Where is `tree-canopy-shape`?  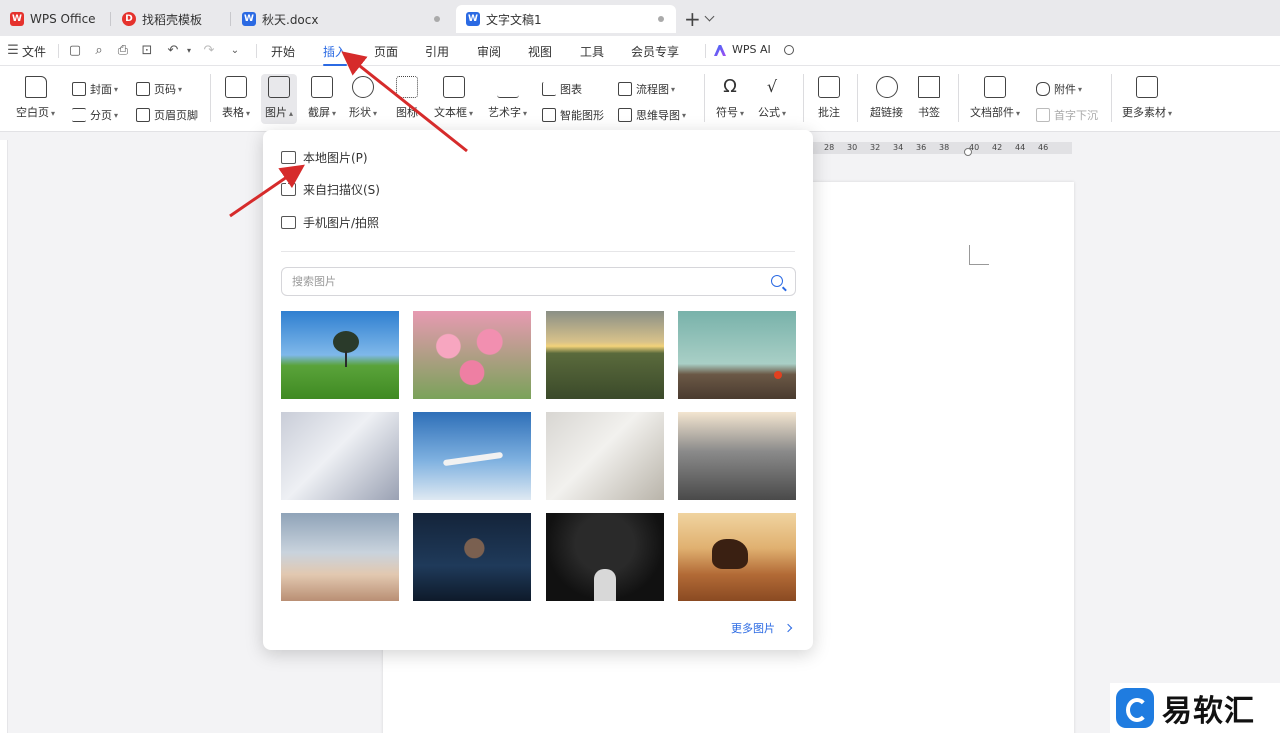 tree-canopy-shape is located at coordinates (346, 342).